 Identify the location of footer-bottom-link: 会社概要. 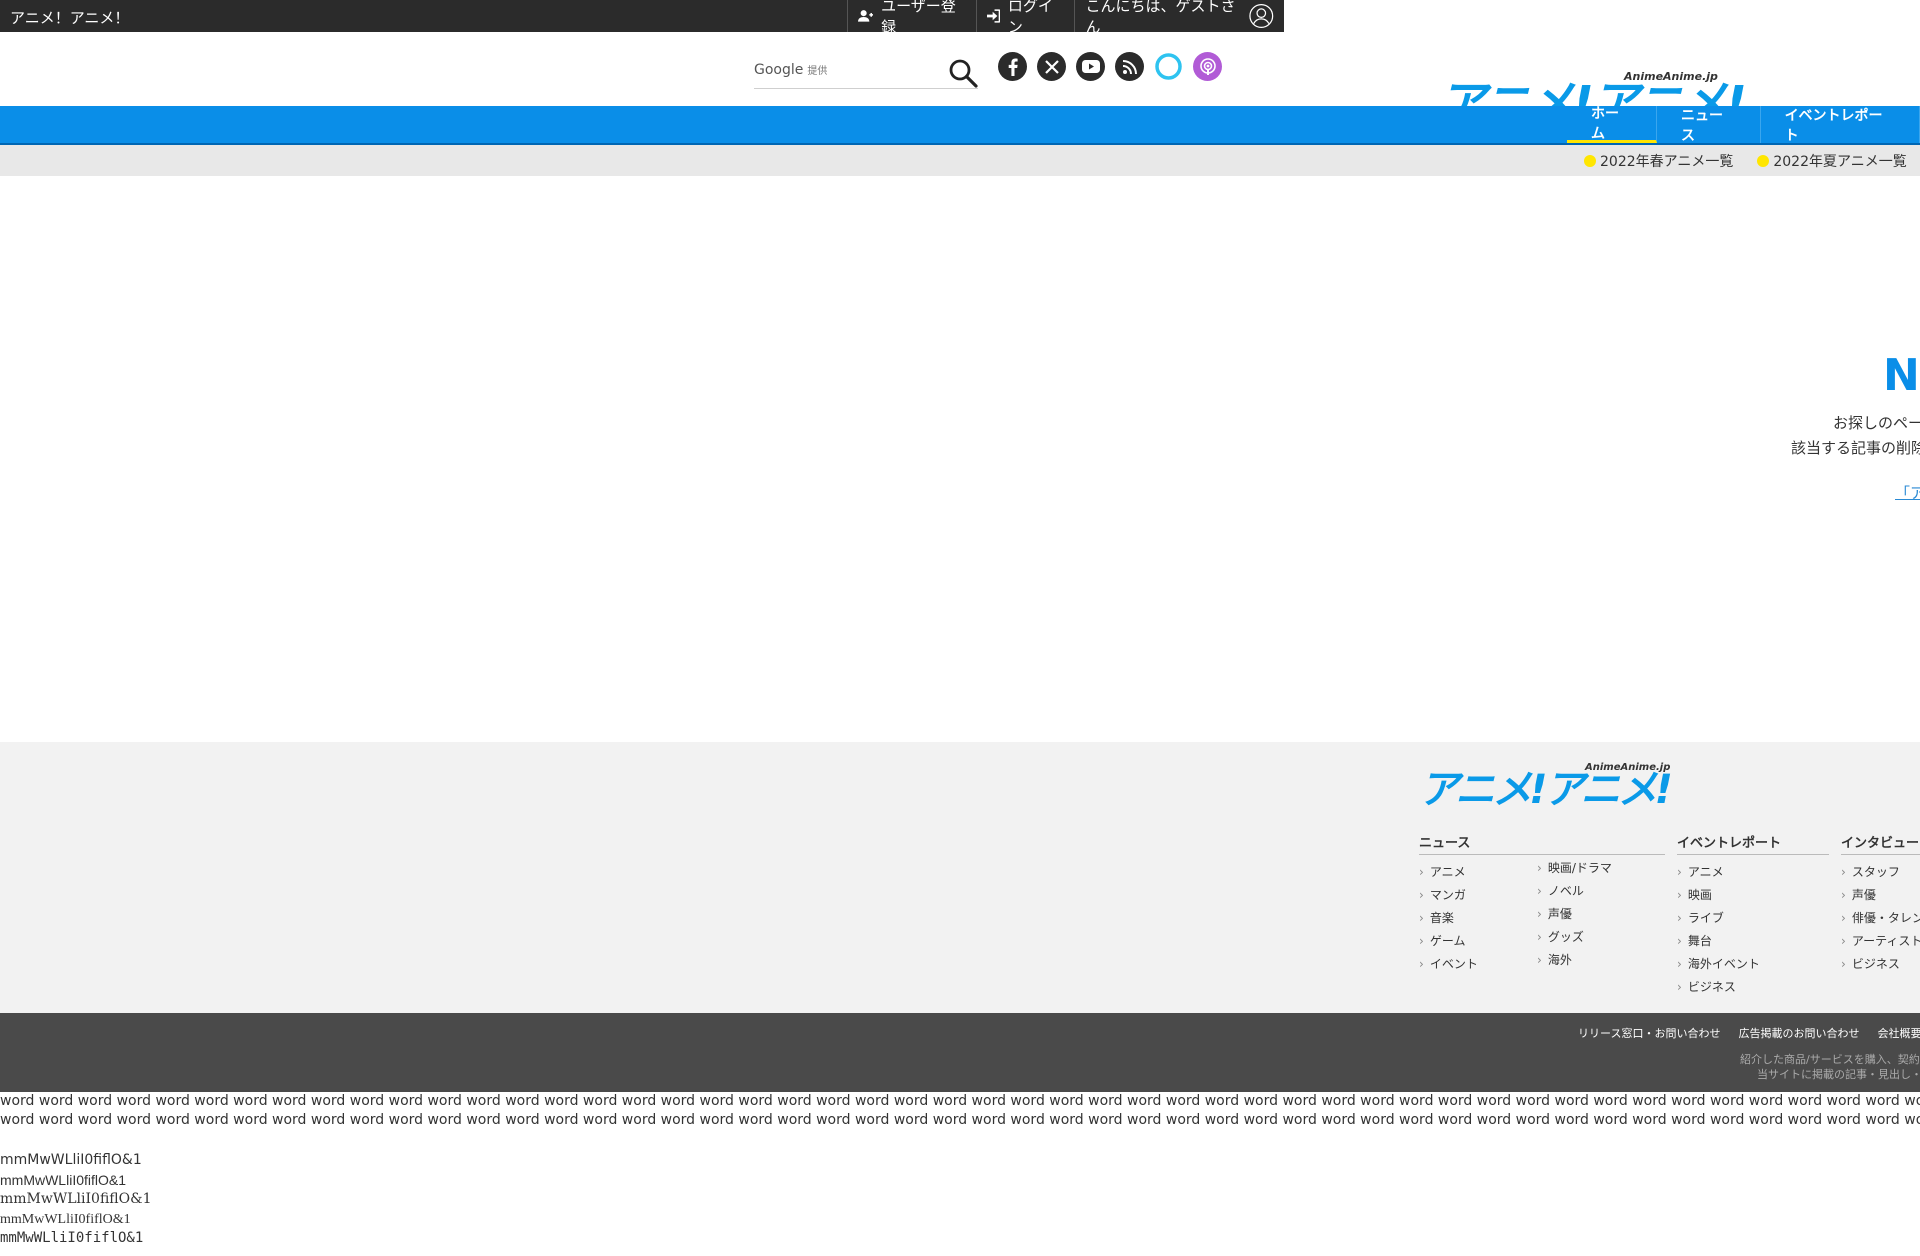
(1898, 1033).